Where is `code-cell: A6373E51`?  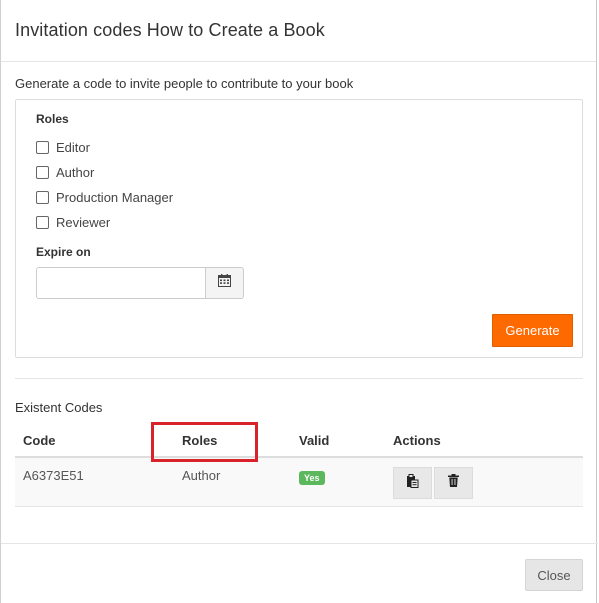 code-cell: A6373E51 is located at coordinates (53, 475).